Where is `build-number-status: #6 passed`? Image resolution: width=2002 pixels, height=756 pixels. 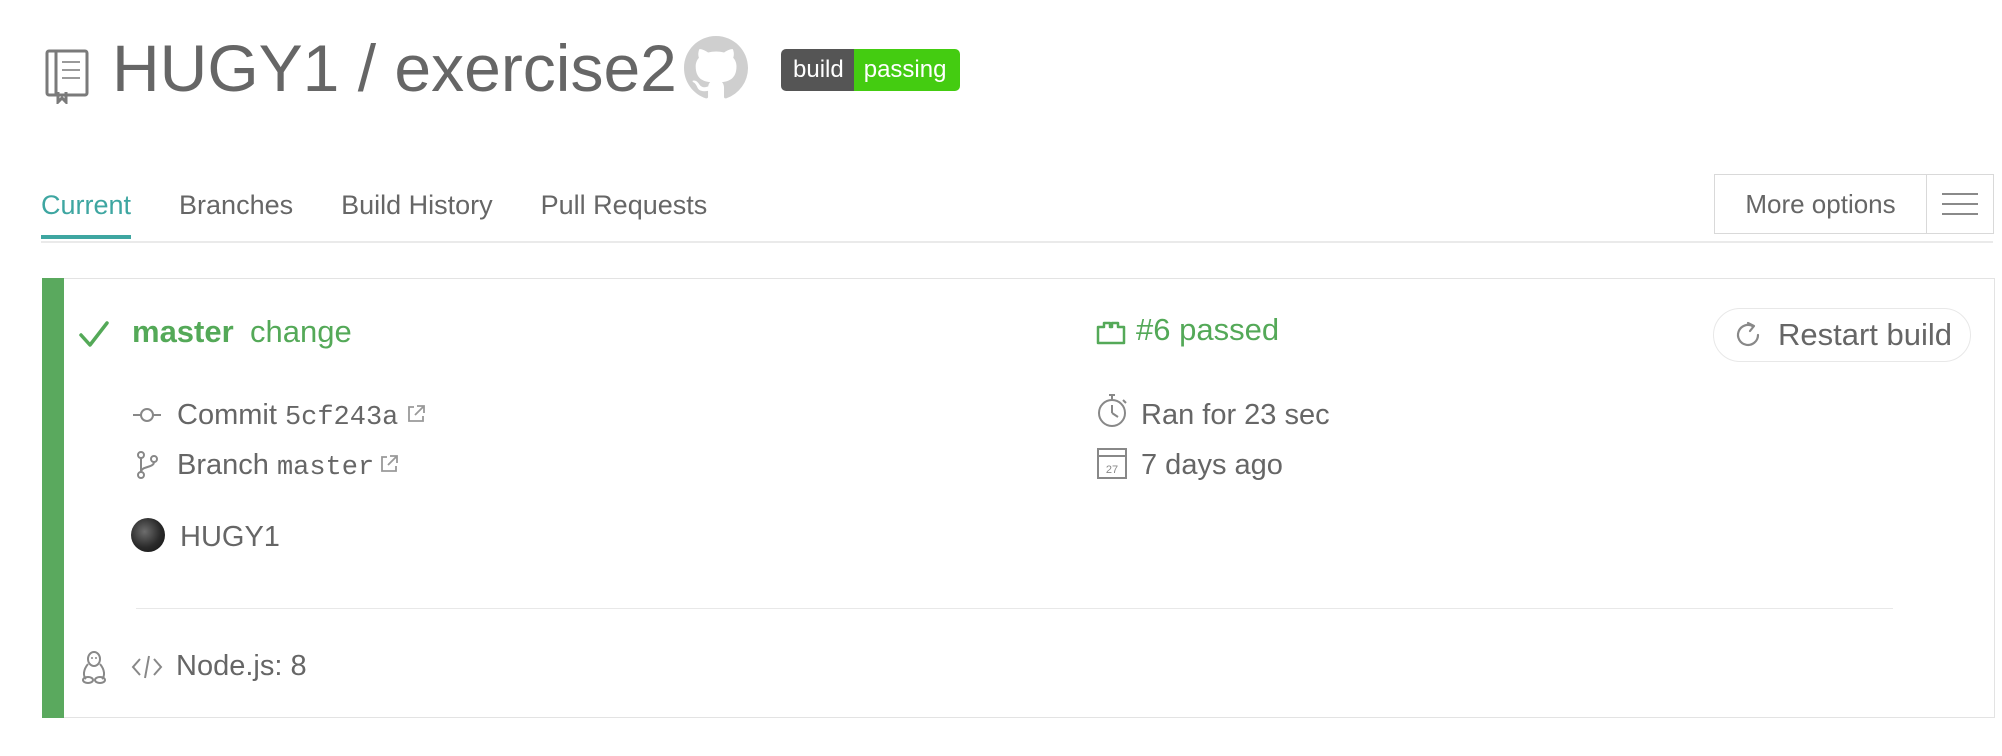
build-number-status: #6 passed is located at coordinates (1207, 330).